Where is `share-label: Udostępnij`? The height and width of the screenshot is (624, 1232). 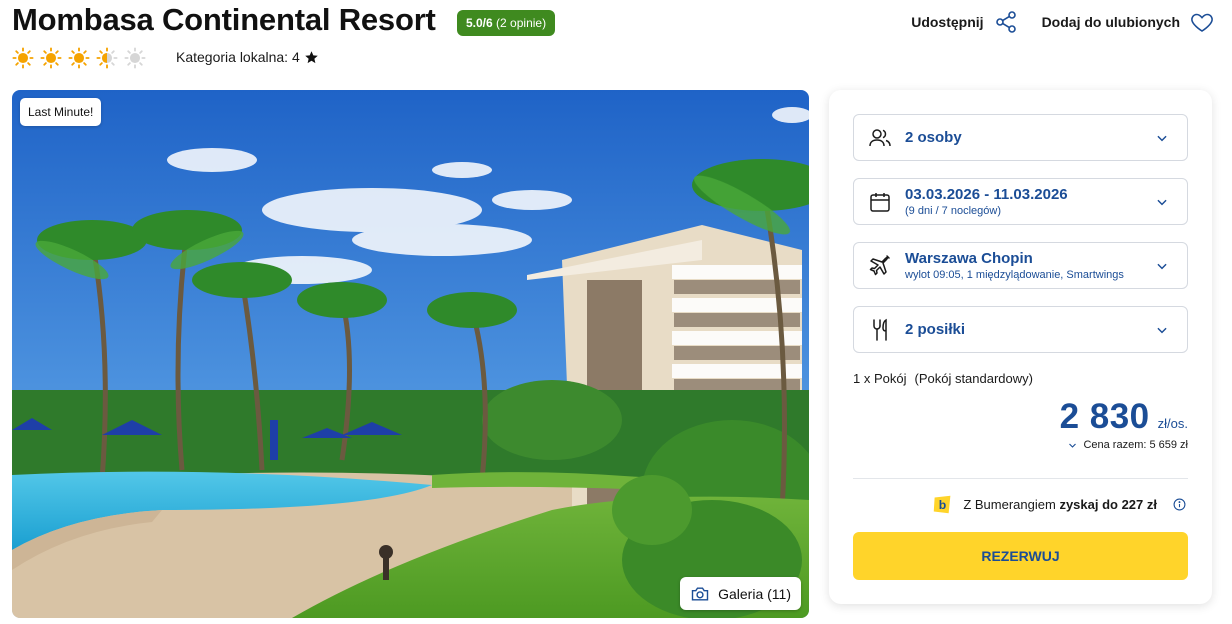 share-label: Udostępnij is located at coordinates (947, 22).